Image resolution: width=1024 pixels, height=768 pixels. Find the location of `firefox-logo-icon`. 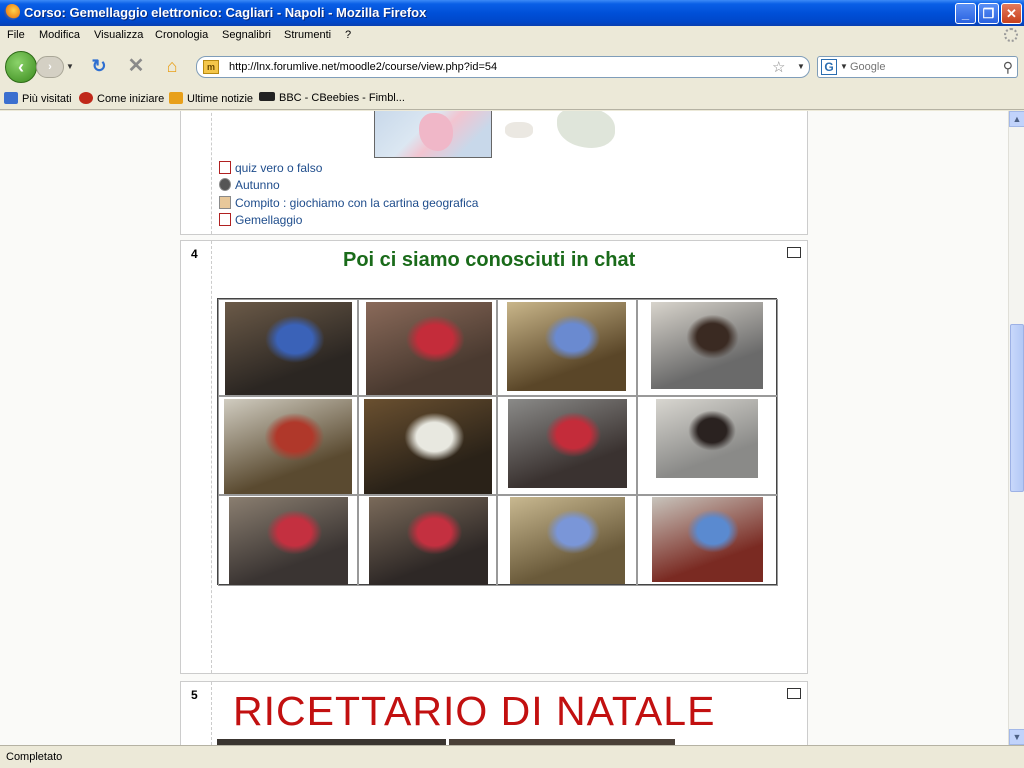

firefox-logo-icon is located at coordinates (12, 12).